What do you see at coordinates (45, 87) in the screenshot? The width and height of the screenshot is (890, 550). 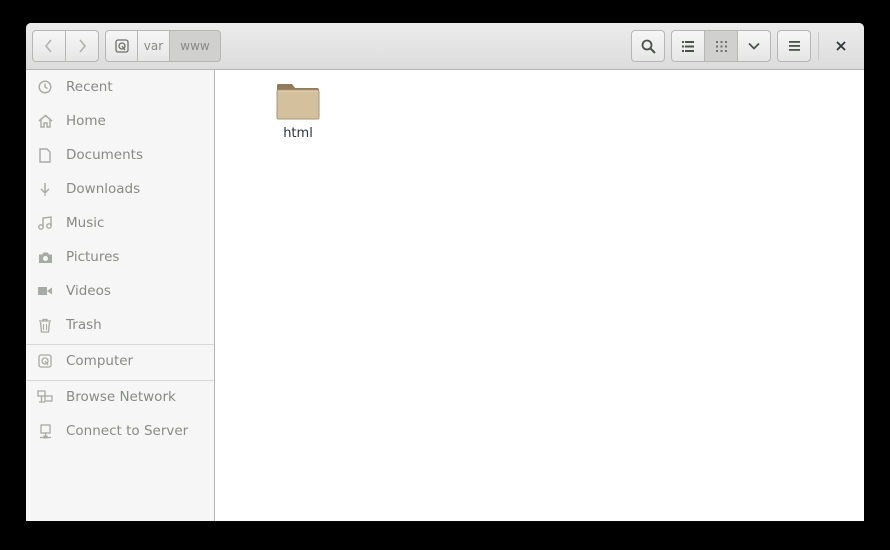 I see `clock-icon` at bounding box center [45, 87].